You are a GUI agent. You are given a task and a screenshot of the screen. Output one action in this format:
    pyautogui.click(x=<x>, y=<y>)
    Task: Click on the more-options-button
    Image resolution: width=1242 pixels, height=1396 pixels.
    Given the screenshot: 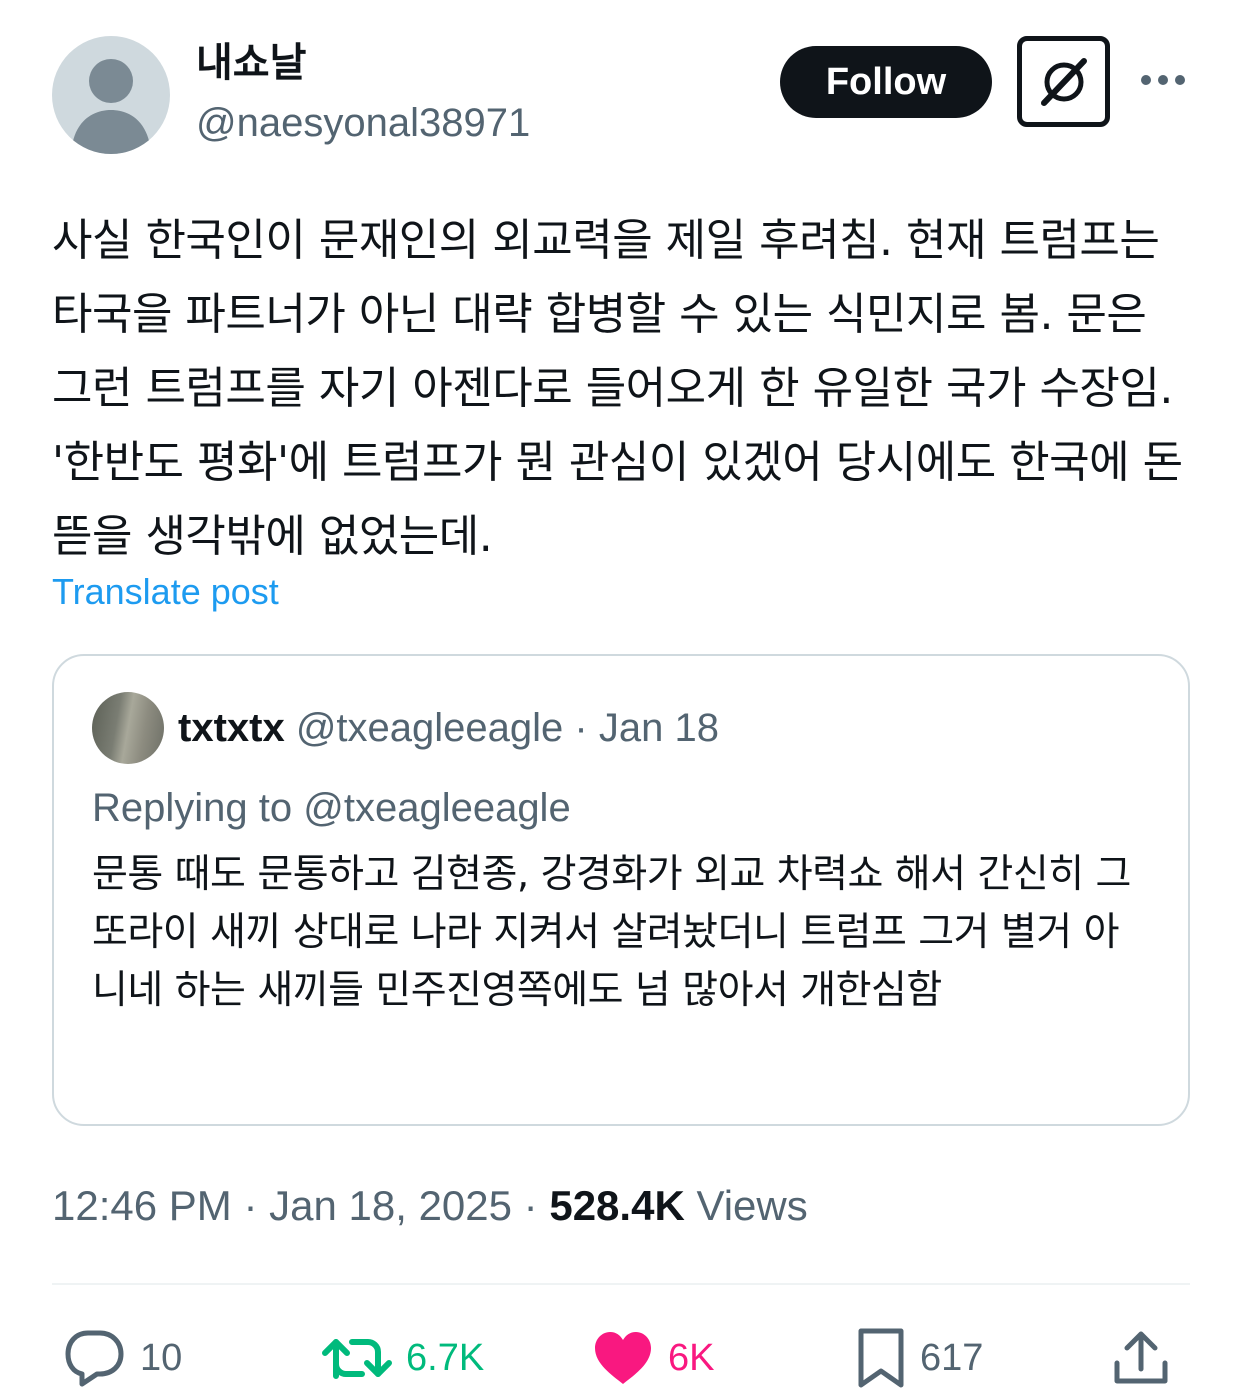 What is the action you would take?
    pyautogui.click(x=1163, y=80)
    